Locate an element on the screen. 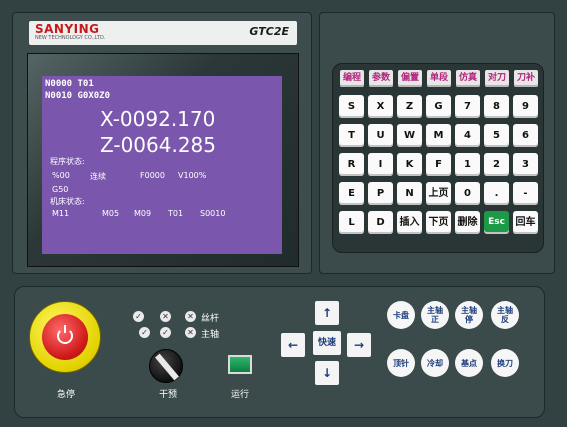 The height and width of the screenshot is (427, 567). key-5: 5 is located at coordinates (496, 135).